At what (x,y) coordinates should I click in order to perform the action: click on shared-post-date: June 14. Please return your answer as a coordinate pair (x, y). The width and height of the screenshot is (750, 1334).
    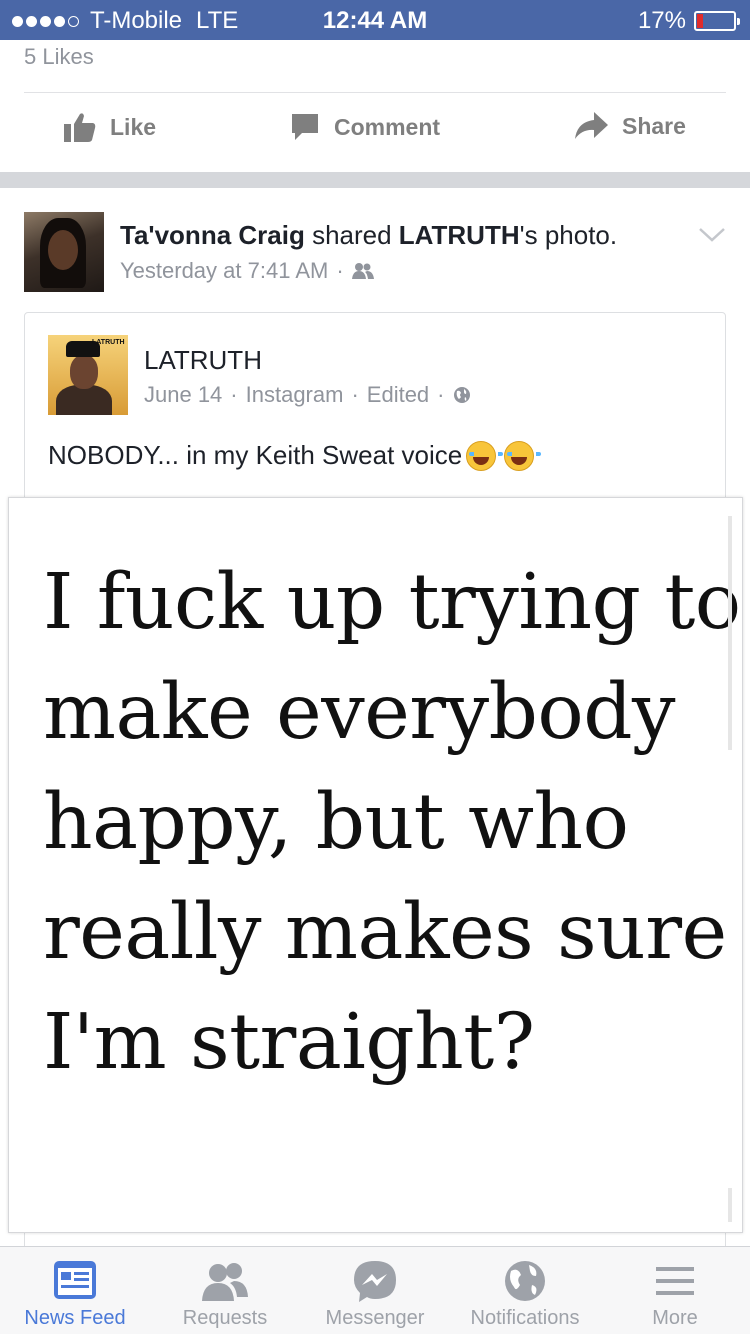
    Looking at the image, I should click on (183, 395).